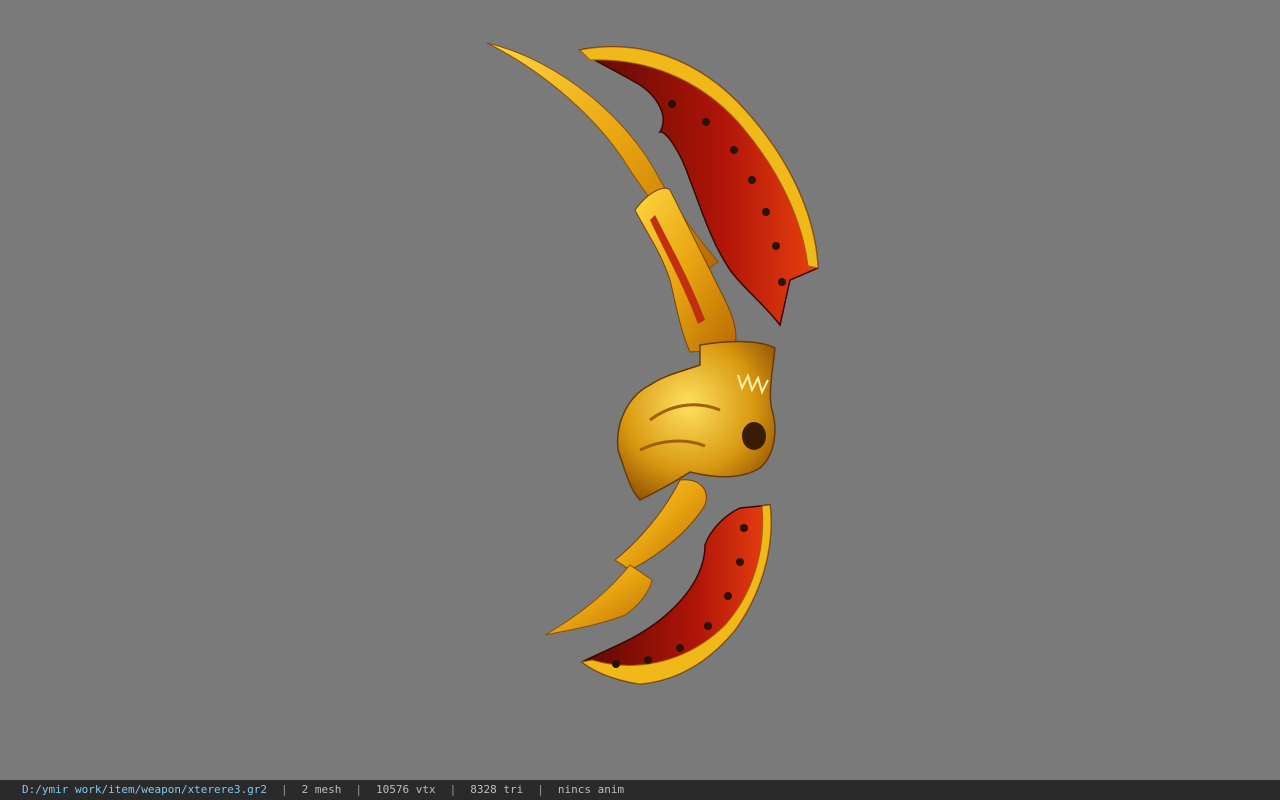 The height and width of the screenshot is (800, 1280). Describe the element at coordinates (591, 789) in the screenshot. I see `animation-status: nincs anim` at that location.